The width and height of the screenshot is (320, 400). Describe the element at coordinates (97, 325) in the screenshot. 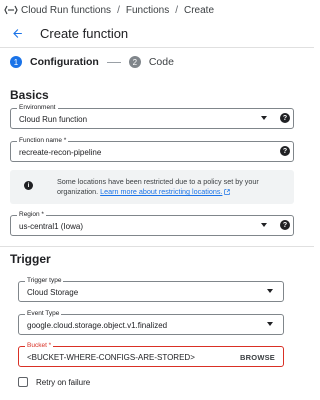

I see `event-type-value: google.cloud.storage.object.v1.finalized` at that location.